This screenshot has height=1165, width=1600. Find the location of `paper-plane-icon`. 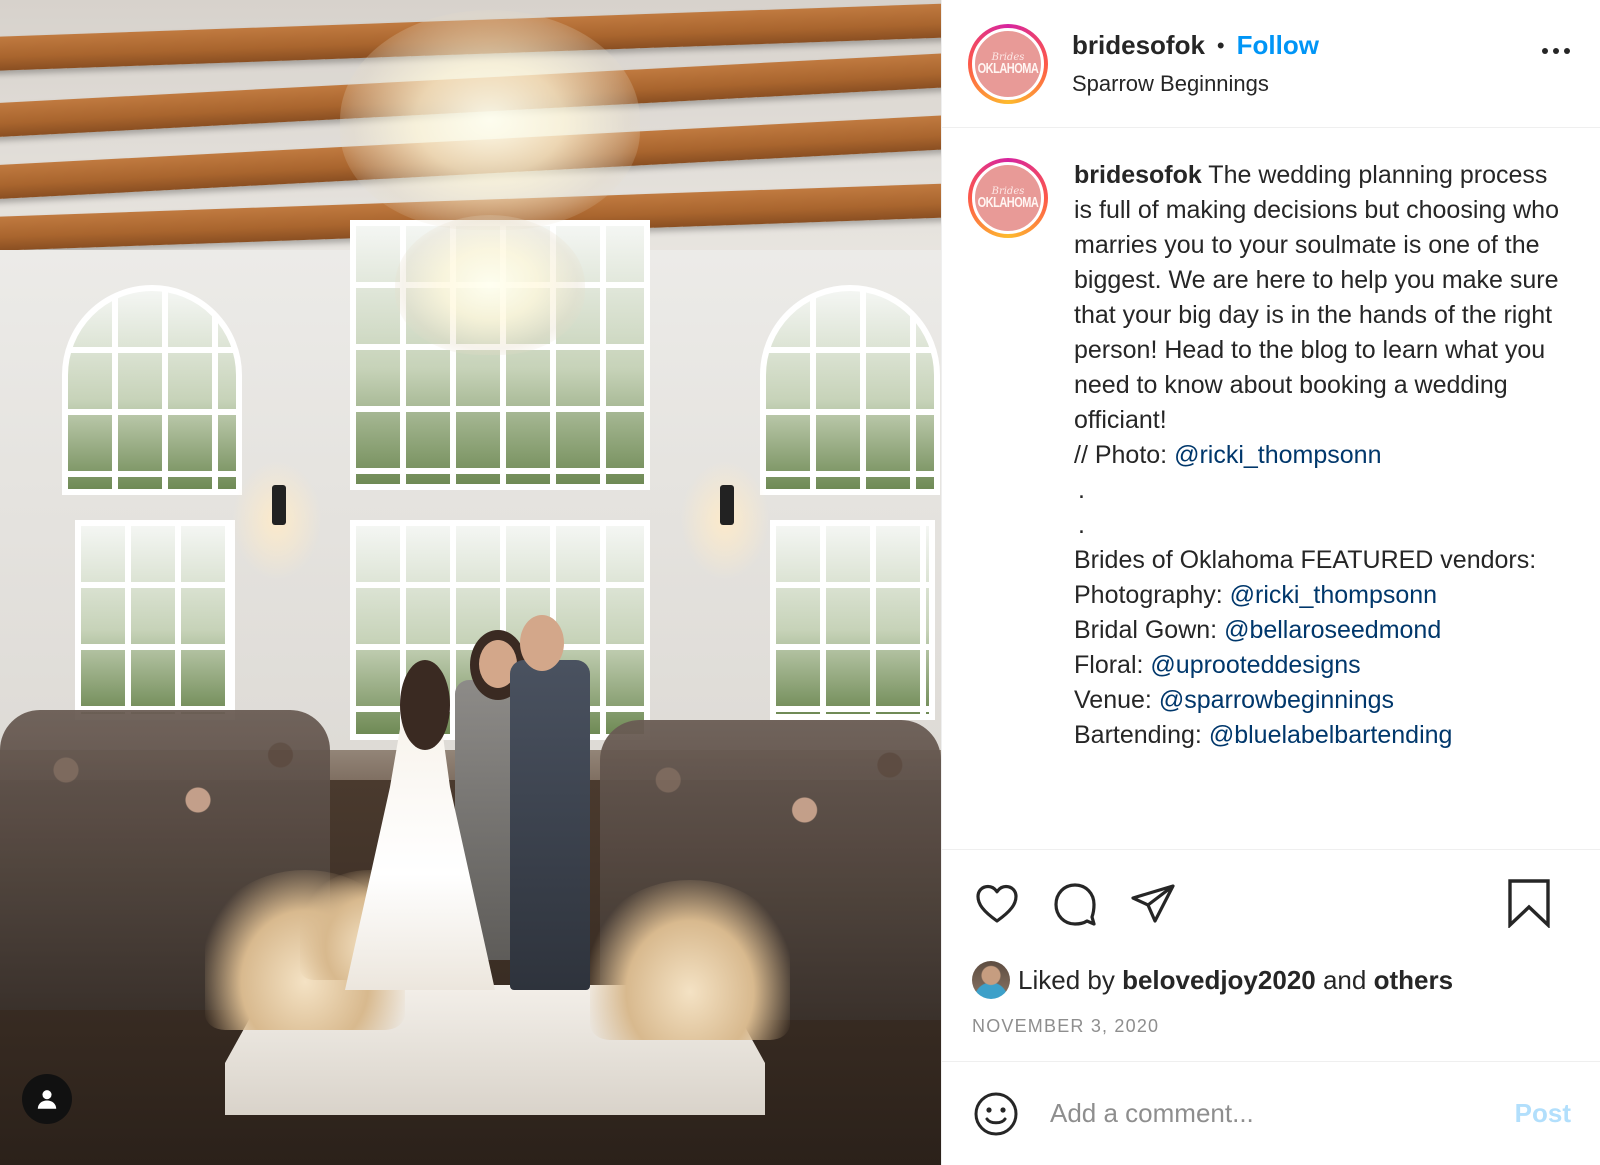

paper-plane-icon is located at coordinates (1153, 904).